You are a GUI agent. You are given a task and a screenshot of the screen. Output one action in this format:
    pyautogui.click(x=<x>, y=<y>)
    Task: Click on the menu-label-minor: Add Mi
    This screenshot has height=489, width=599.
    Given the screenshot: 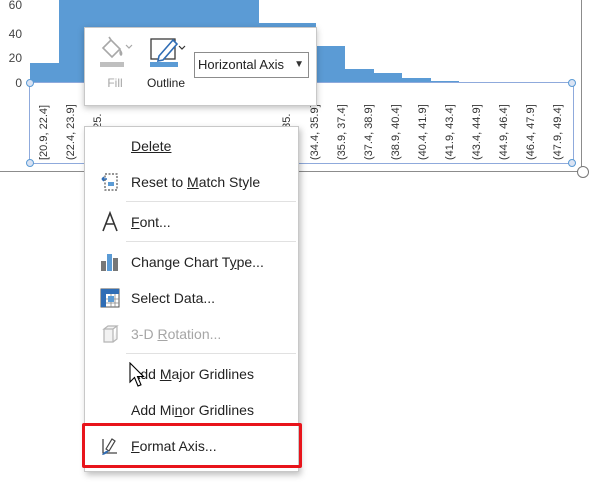 What is the action you would take?
    pyautogui.click(x=153, y=410)
    